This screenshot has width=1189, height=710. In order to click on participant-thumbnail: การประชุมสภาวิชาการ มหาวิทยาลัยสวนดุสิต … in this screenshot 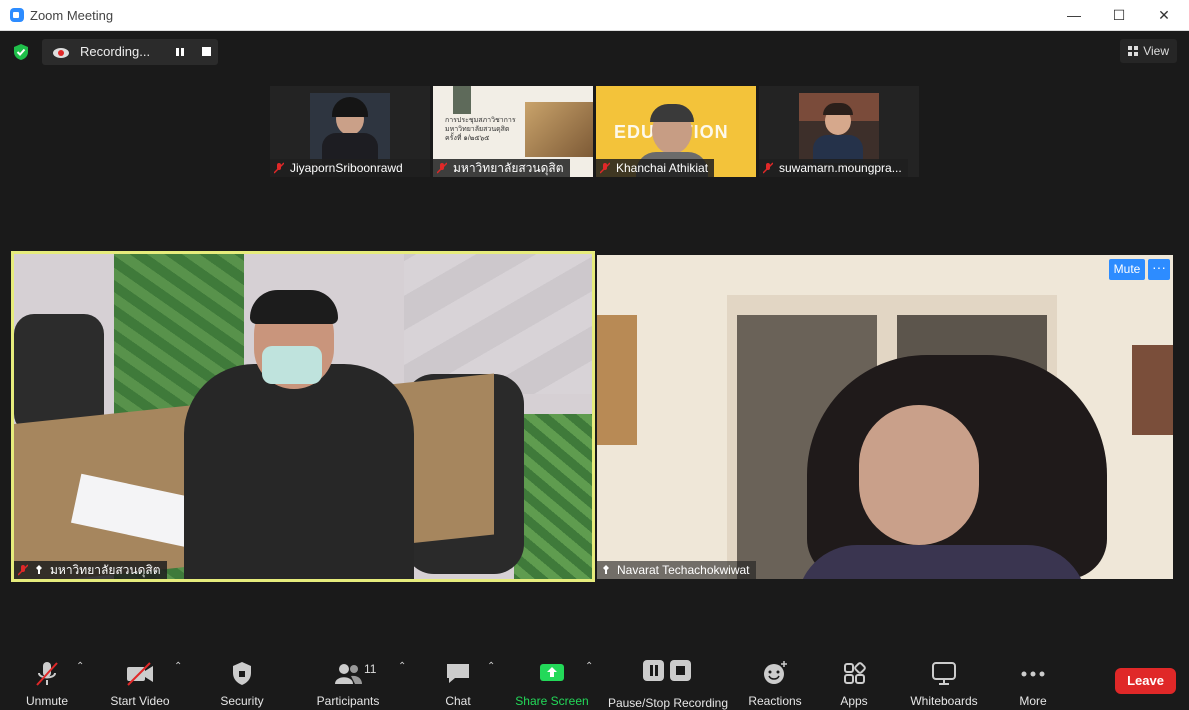, I will do `click(513, 131)`.